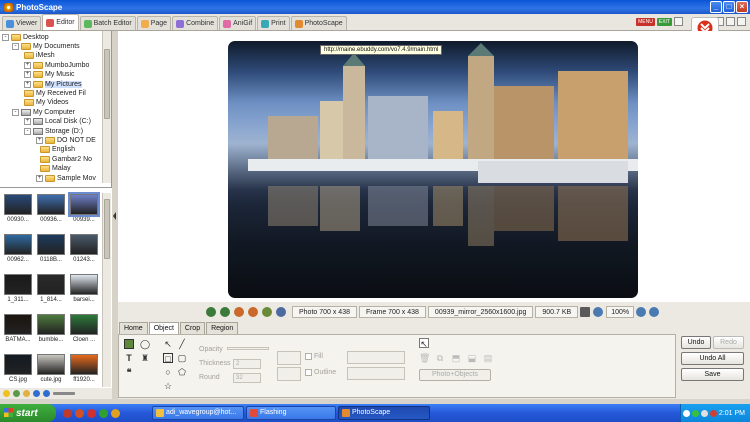 This screenshot has width=750, height=422. Describe the element at coordinates (291, 413) in the screenshot. I see `taskbar-window-flashing: Flashing` at that location.